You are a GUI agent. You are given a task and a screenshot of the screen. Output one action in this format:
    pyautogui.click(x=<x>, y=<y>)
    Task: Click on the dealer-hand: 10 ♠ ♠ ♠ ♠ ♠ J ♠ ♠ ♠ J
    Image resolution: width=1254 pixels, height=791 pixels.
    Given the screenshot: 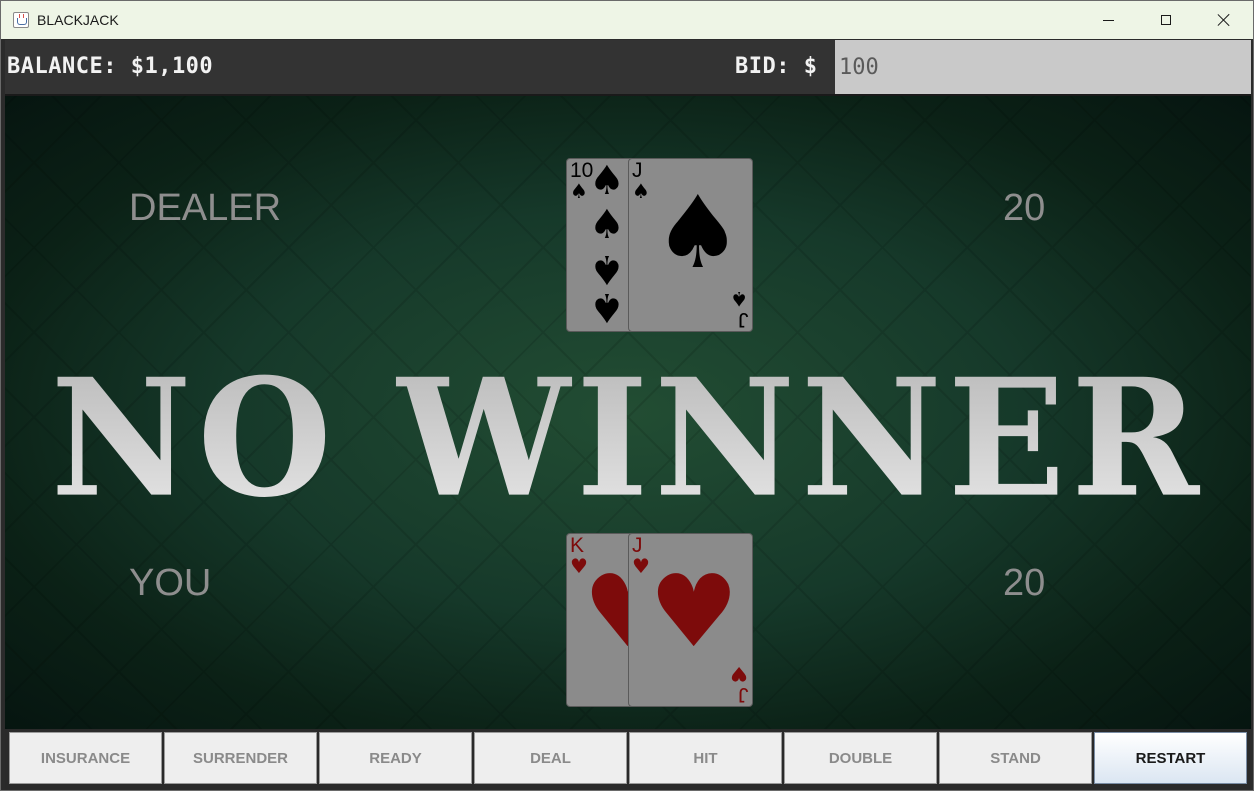 What is the action you would take?
    pyautogui.click(x=660, y=246)
    